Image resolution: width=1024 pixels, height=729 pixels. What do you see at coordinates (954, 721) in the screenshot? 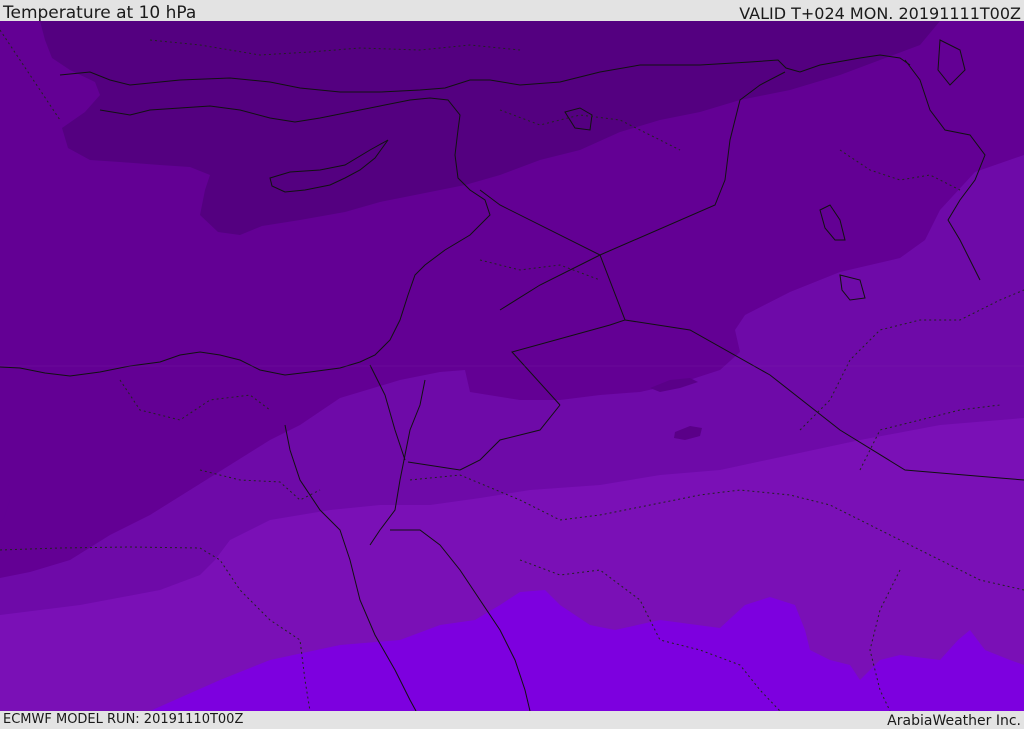
I see `brand-label: ArabiaWeather Inc.` at bounding box center [954, 721].